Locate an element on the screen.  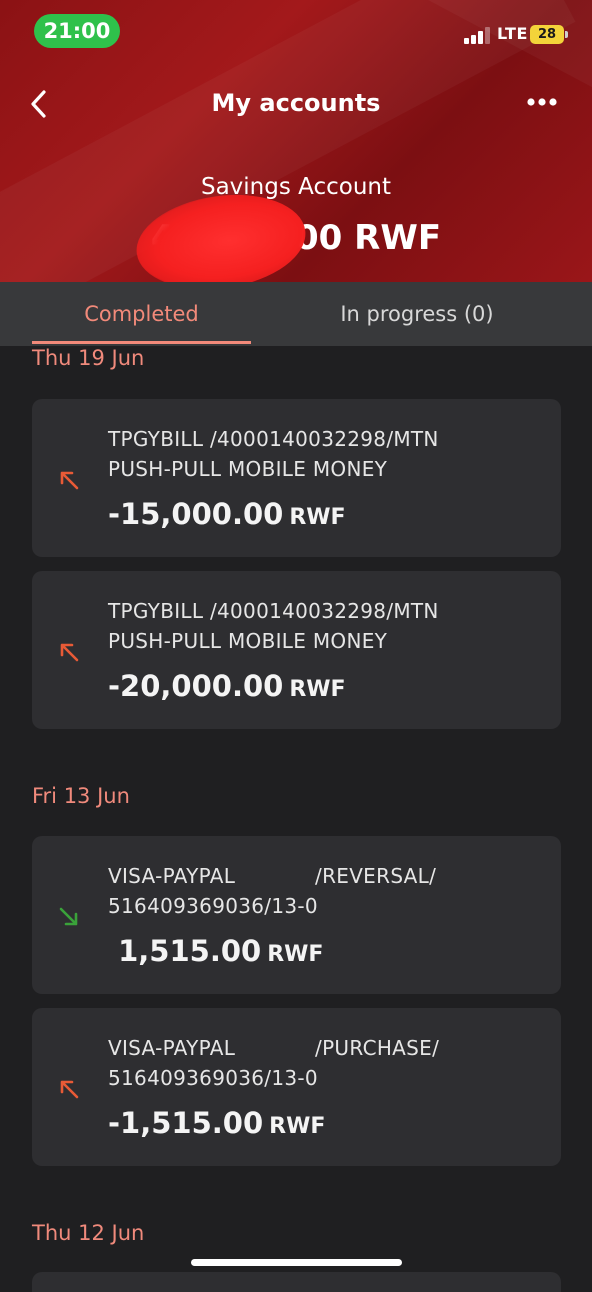
home-indicator is located at coordinates (296, 1262).